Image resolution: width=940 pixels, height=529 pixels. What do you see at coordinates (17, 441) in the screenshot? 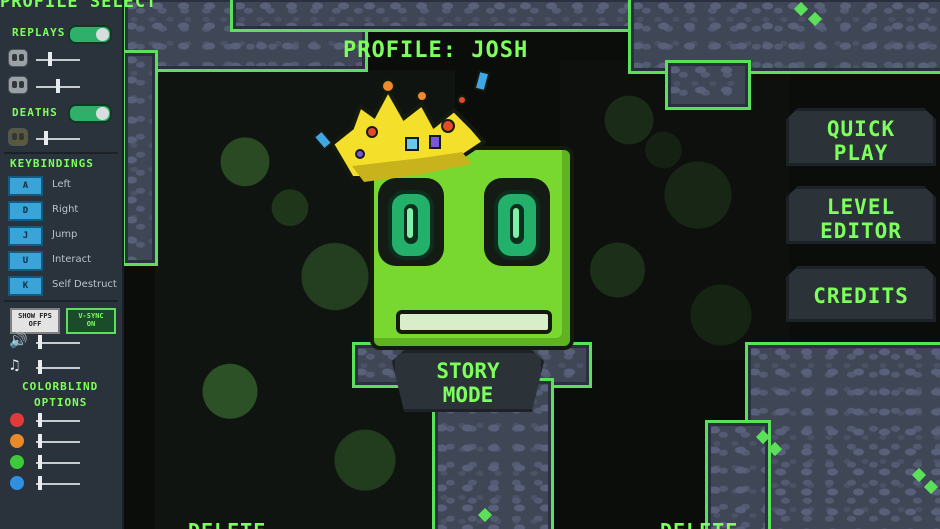
I see `orange-swatch-icon` at bounding box center [17, 441].